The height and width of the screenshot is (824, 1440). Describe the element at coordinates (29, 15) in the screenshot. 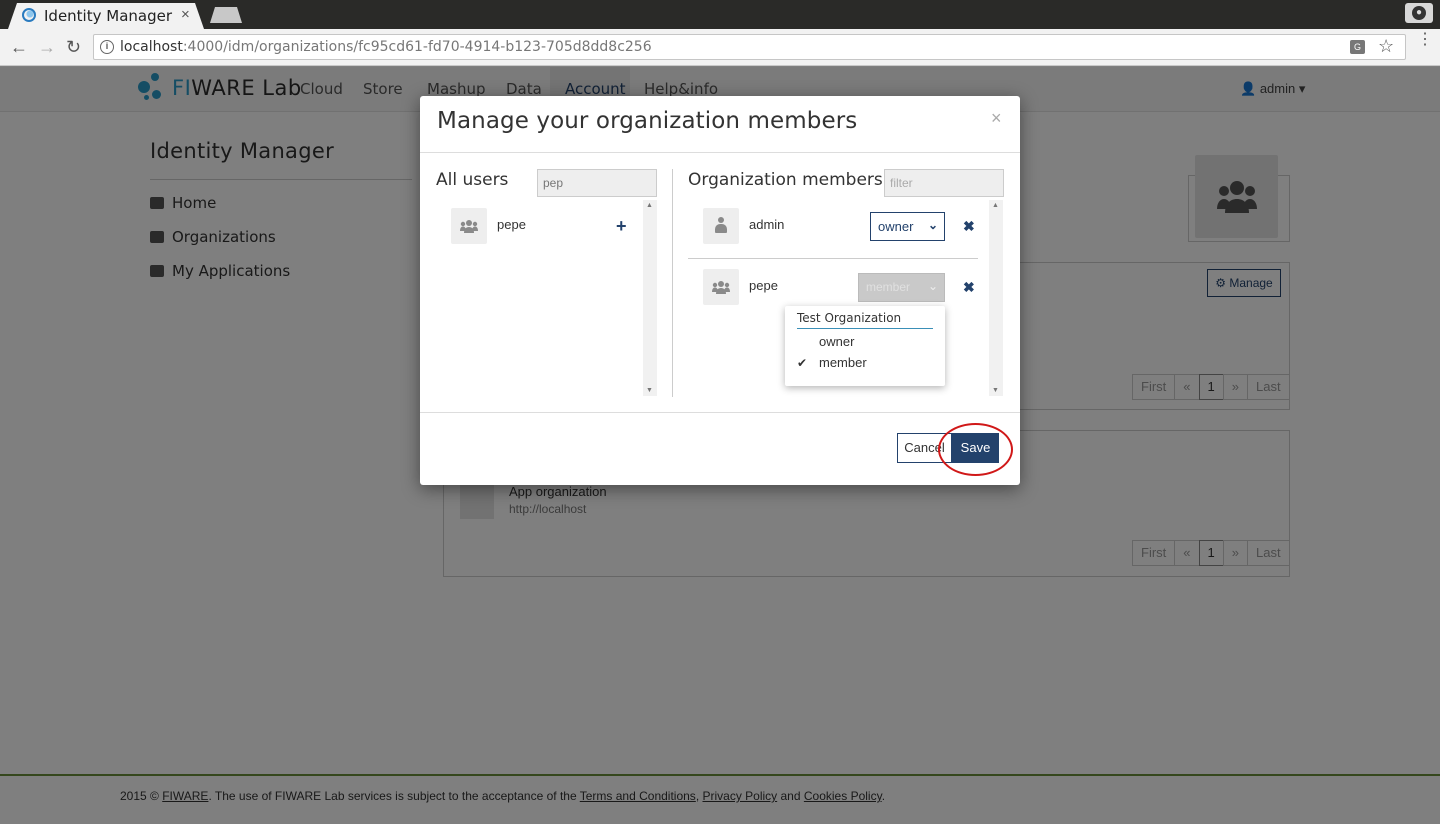

I see `site-favicon-icon` at that location.